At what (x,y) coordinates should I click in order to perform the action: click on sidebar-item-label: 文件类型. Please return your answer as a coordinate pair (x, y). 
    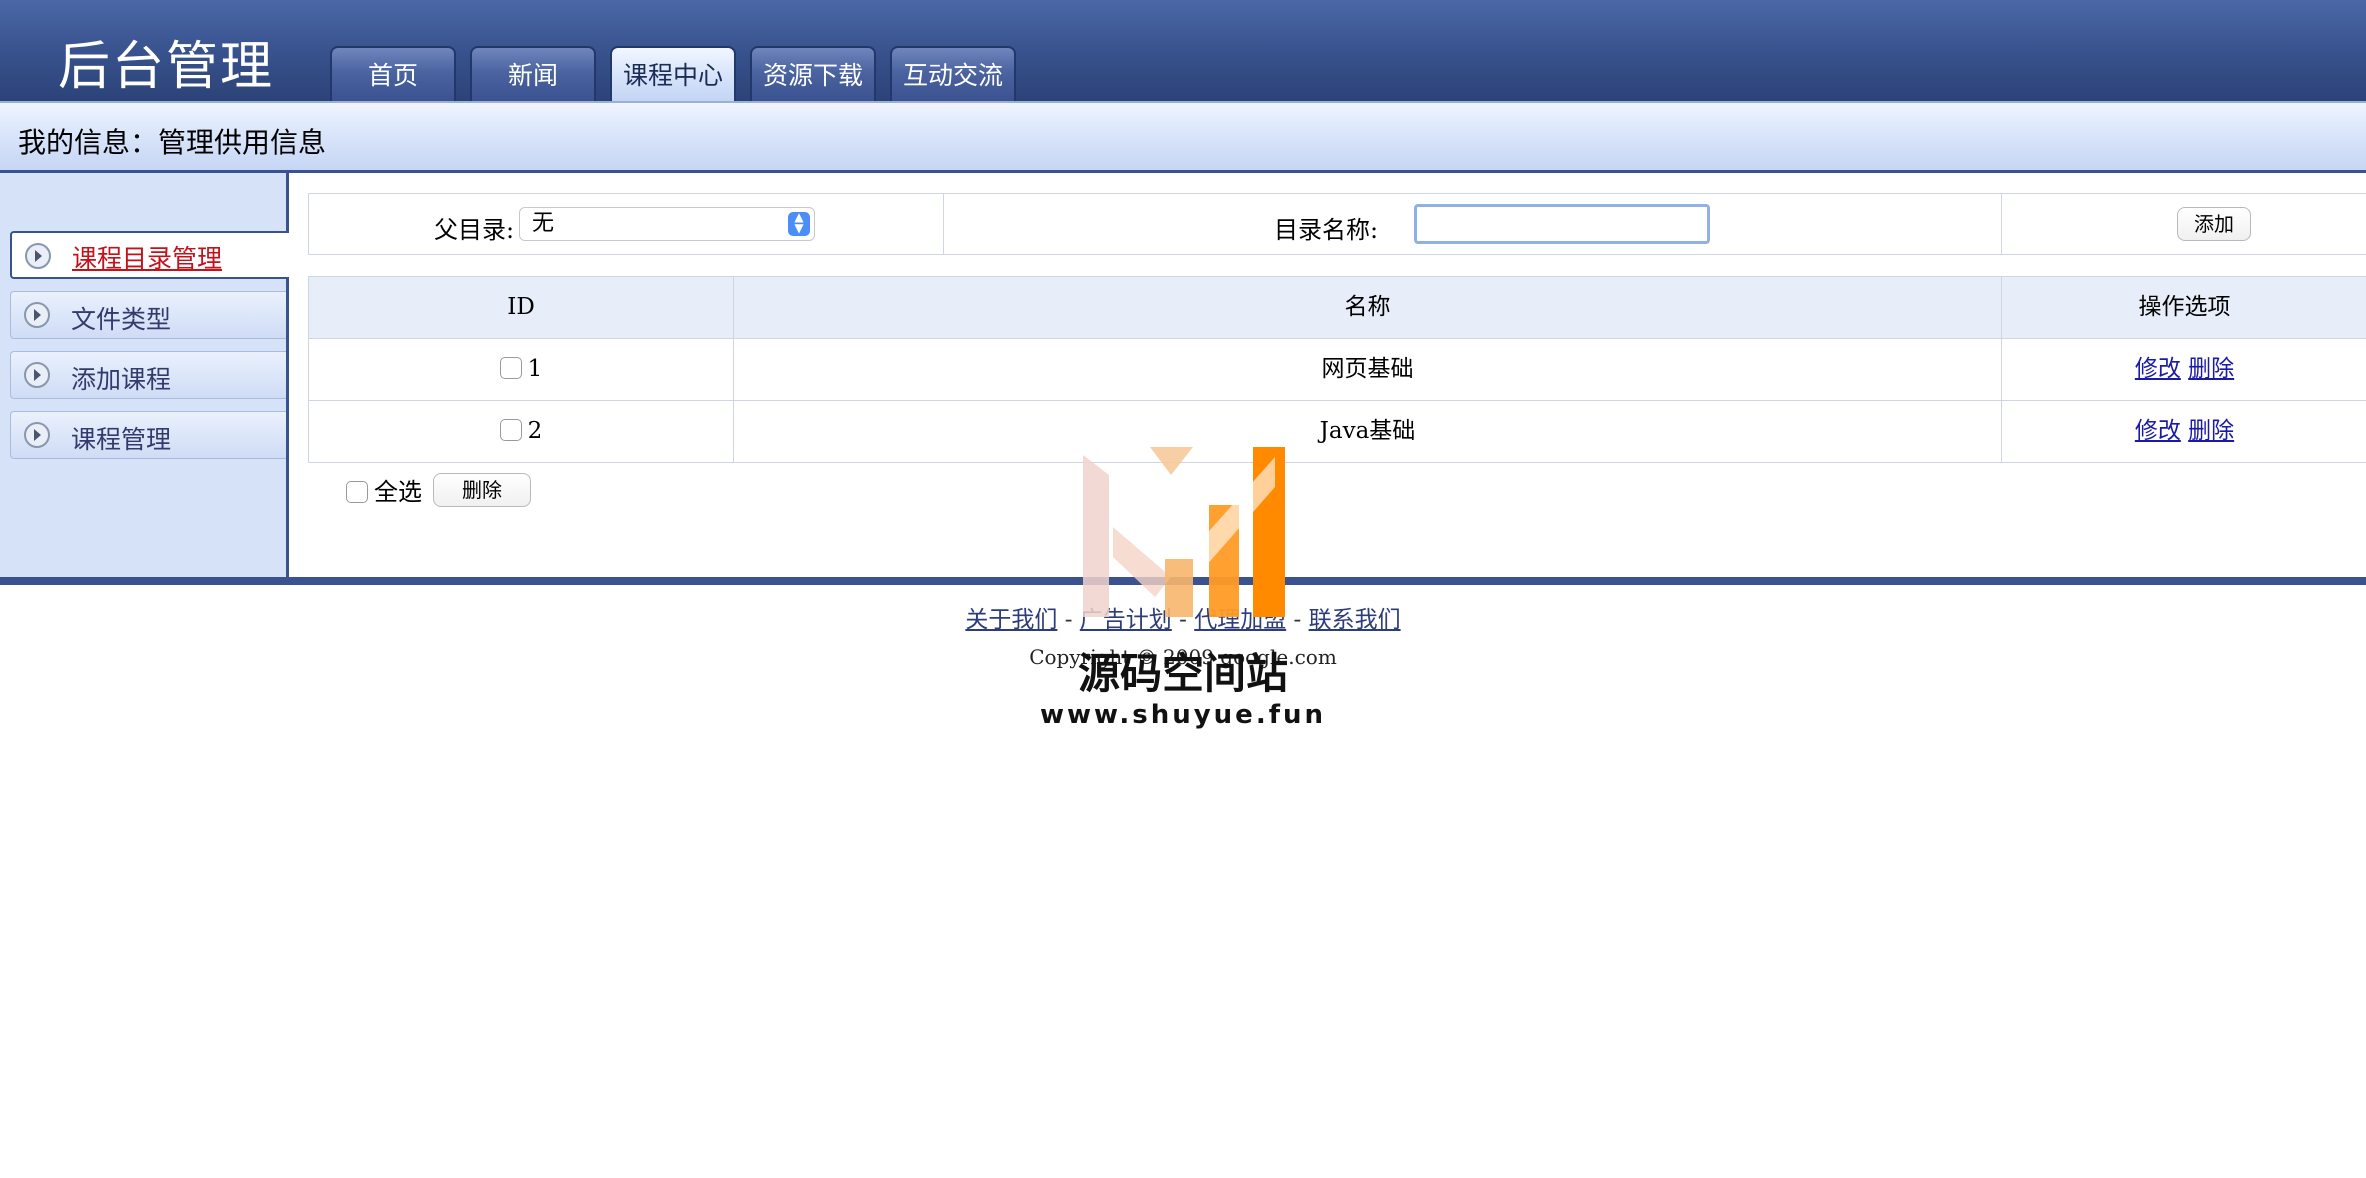
    Looking at the image, I should click on (121, 319).